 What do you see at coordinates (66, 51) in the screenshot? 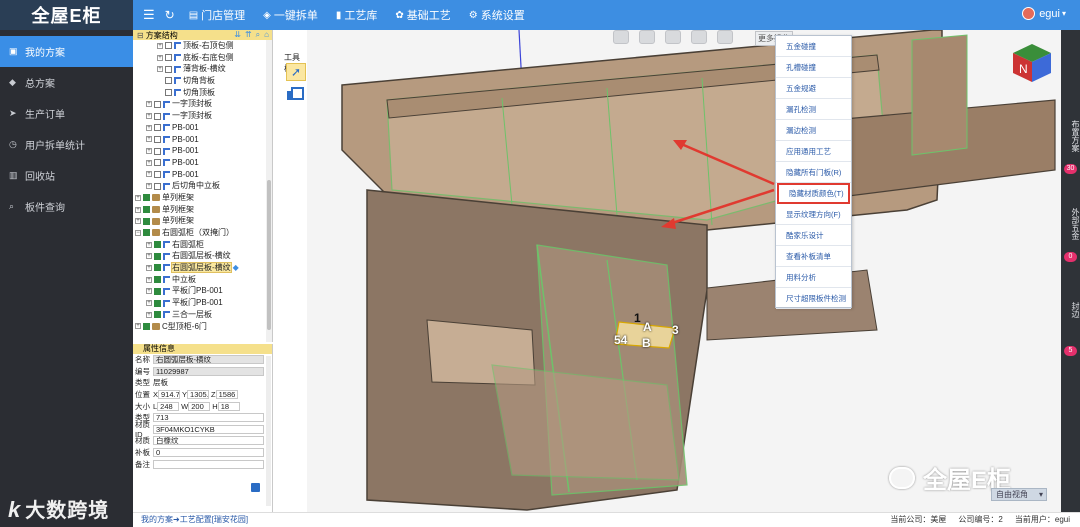
I see `nav-item-0: ▣ 我的方案` at bounding box center [66, 51].